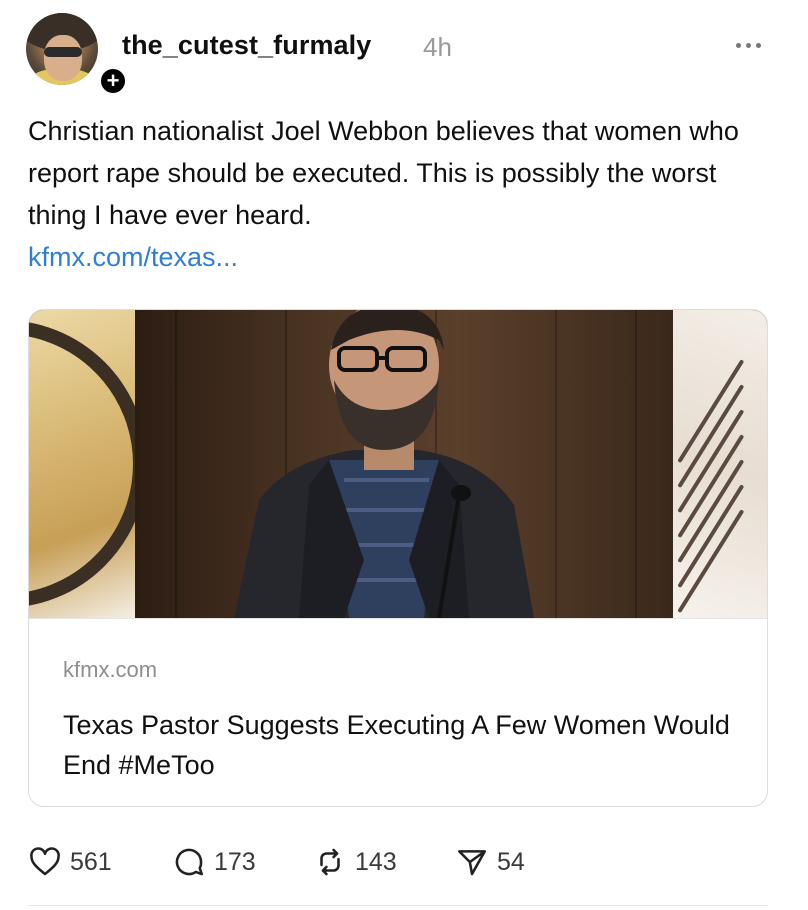  Describe the element at coordinates (235, 861) in the screenshot. I see `reply-count: 173` at that location.